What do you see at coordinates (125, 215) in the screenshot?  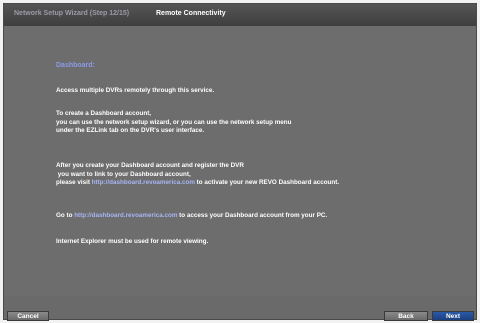 I see `dashboard-link-2: http://dashboard.revoamerica.com` at bounding box center [125, 215].